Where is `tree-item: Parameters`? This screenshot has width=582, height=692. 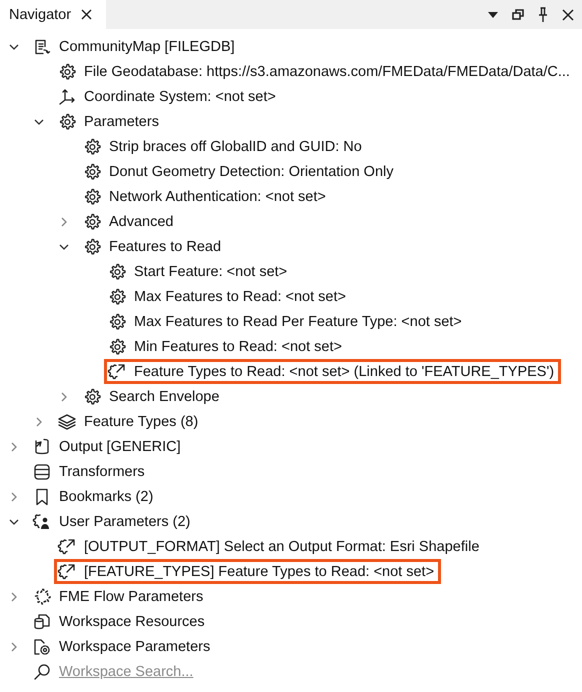
tree-item: Parameters is located at coordinates (121, 122).